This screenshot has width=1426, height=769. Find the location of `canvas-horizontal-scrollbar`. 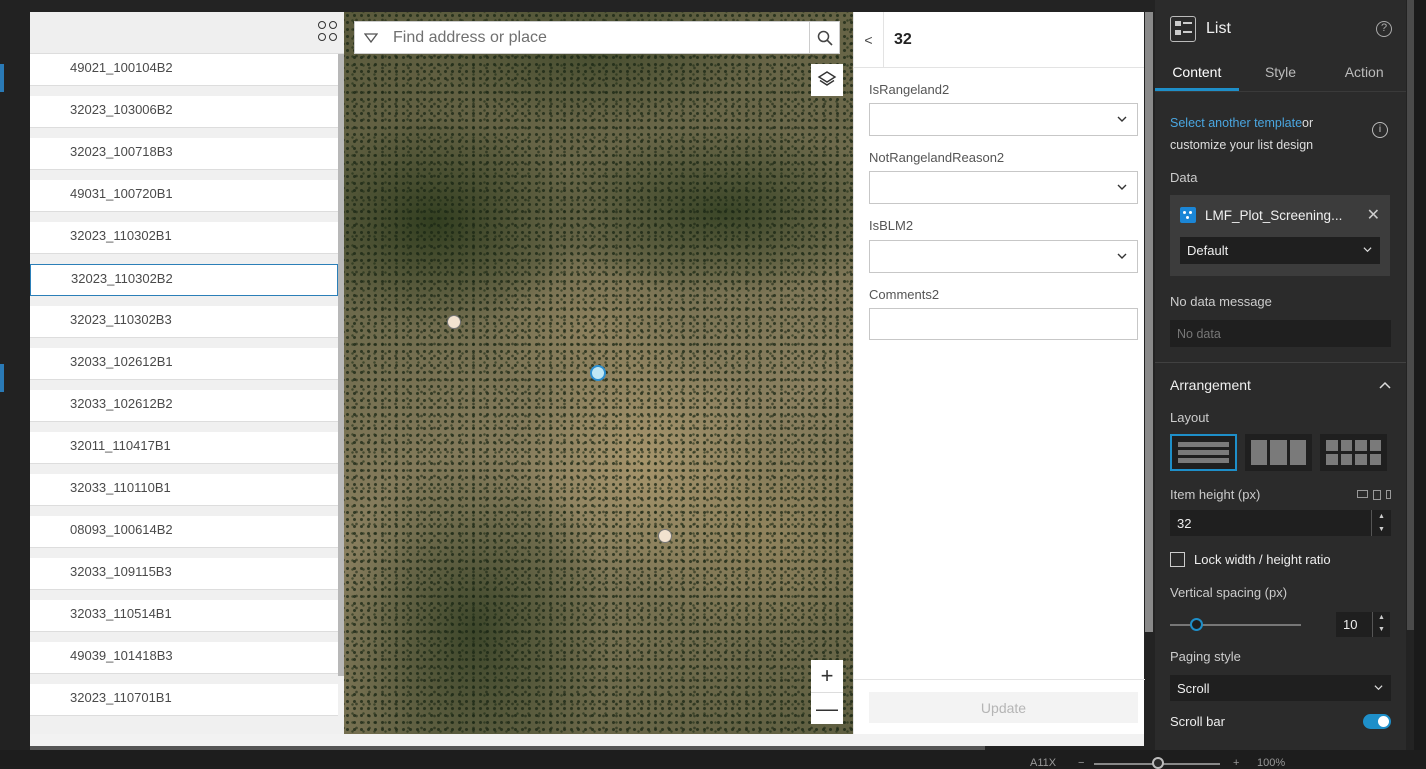

canvas-horizontal-scrollbar is located at coordinates (587, 740).